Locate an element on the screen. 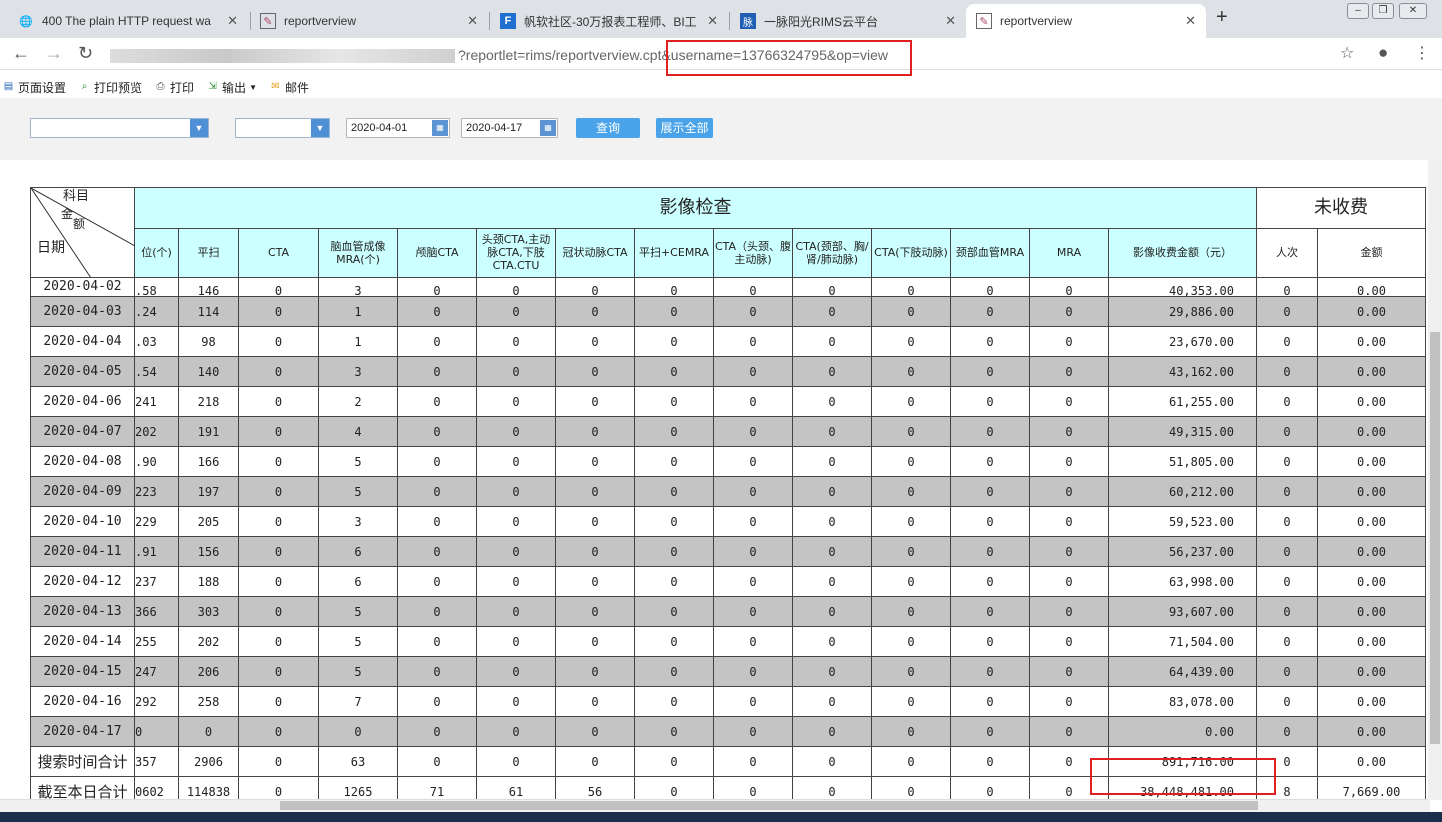 Image resolution: width=1442 pixels, height=822 pixels. tab-title: 帆软社区-30万报表工程师、BI工 is located at coordinates (610, 21).